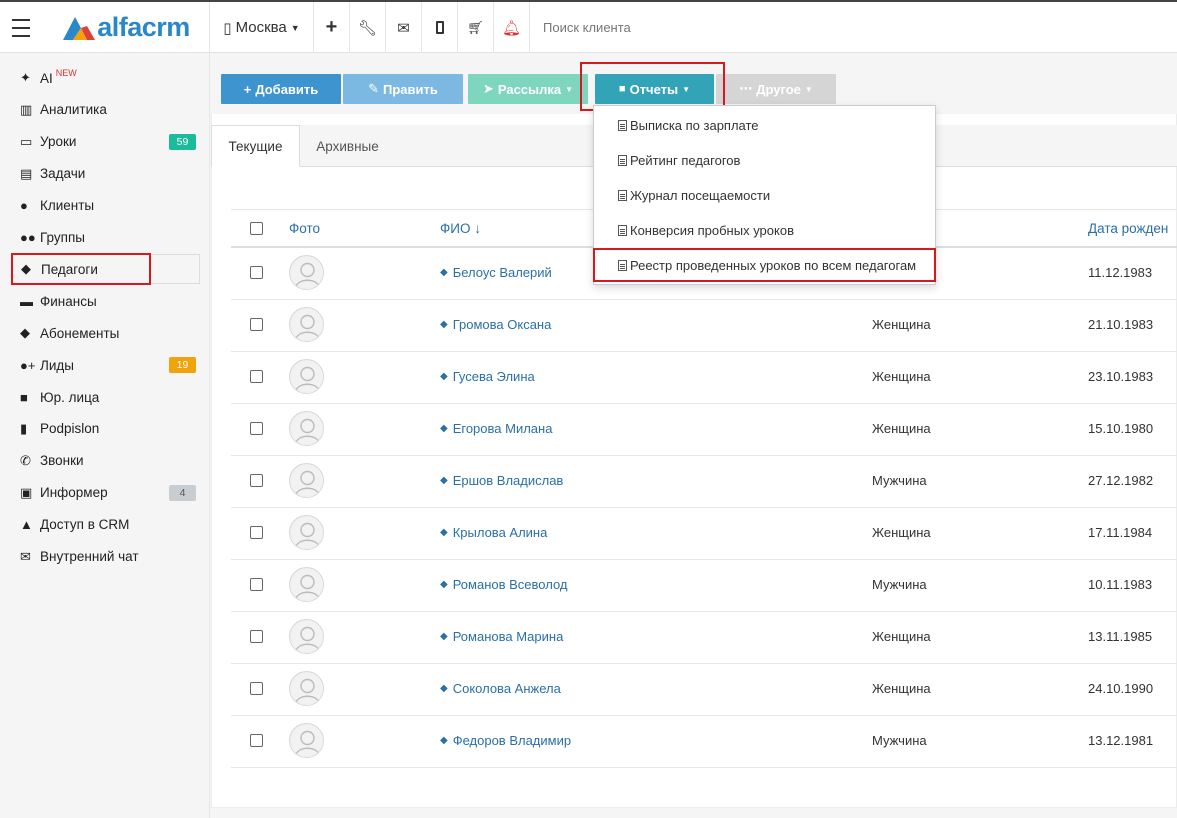 Image resolution: width=1177 pixels, height=818 pixels. I want to click on mobile-button, so click(440, 27).